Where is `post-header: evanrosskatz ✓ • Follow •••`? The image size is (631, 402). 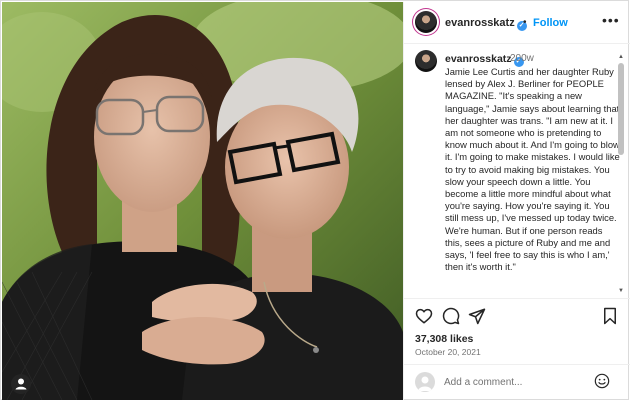
post-header: evanrosskatz ✓ • Follow ••• is located at coordinates (517, 23).